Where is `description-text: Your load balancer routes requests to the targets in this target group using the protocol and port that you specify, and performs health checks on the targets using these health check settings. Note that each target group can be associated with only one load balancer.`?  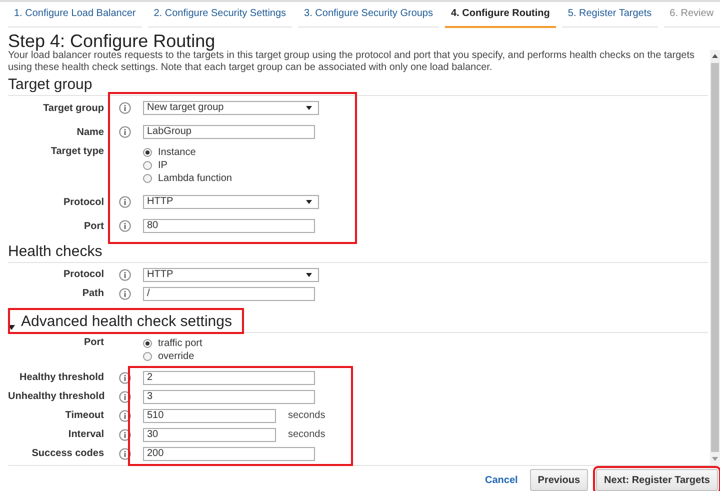 description-text: Your load balancer routes requests to the targets in this target group using the protocol and port that you specify, and performs health checks on the targets using these health check settings. Note that each target group can be associated with only one load balancer. is located at coordinates (352, 62).